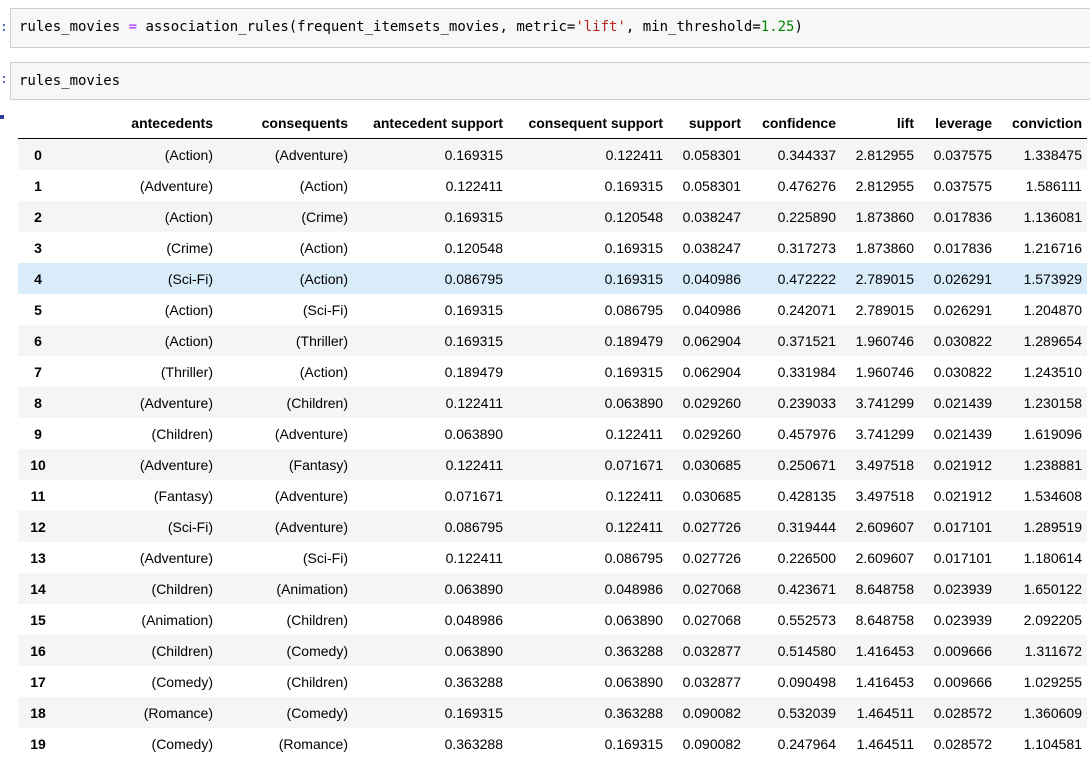 The height and width of the screenshot is (759, 1090). I want to click on table-cell: 0.029260, so click(707, 433).